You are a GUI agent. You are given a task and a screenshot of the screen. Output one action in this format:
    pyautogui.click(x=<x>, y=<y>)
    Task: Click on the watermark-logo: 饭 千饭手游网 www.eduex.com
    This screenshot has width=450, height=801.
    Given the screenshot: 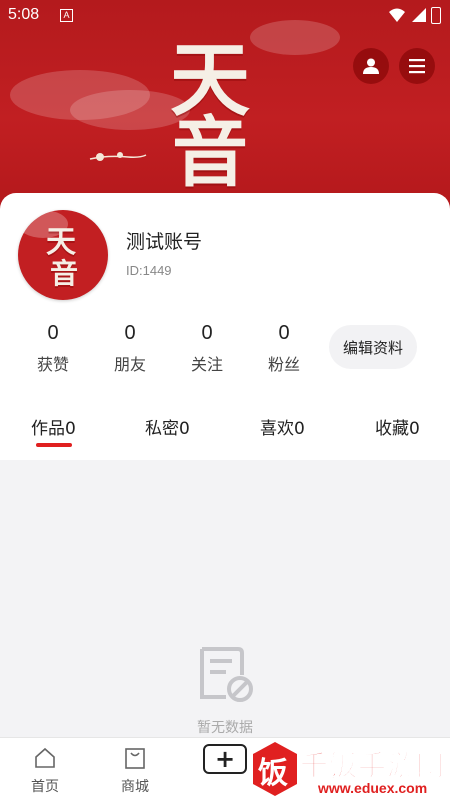 What is the action you would take?
    pyautogui.click(x=348, y=769)
    